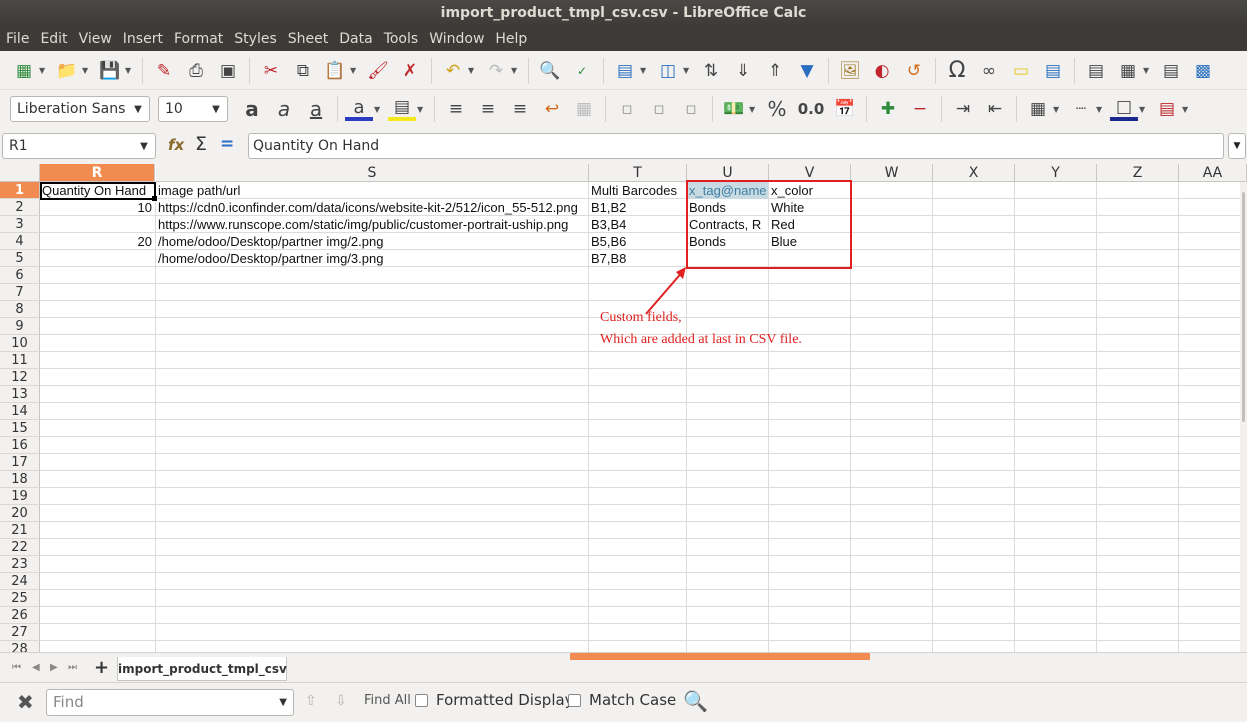 Image resolution: width=1247 pixels, height=722 pixels. What do you see at coordinates (456, 109) in the screenshot?
I see `align-left-icon: ≡` at bounding box center [456, 109].